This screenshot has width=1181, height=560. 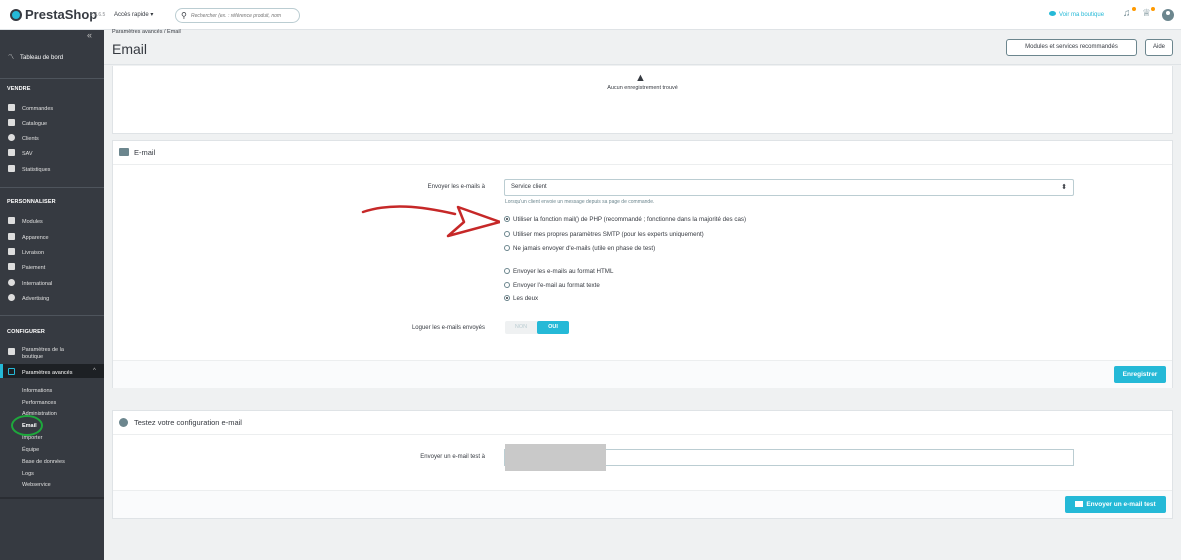 What do you see at coordinates (20, 153) in the screenshot?
I see `sidebar-item-support: SAV` at bounding box center [20, 153].